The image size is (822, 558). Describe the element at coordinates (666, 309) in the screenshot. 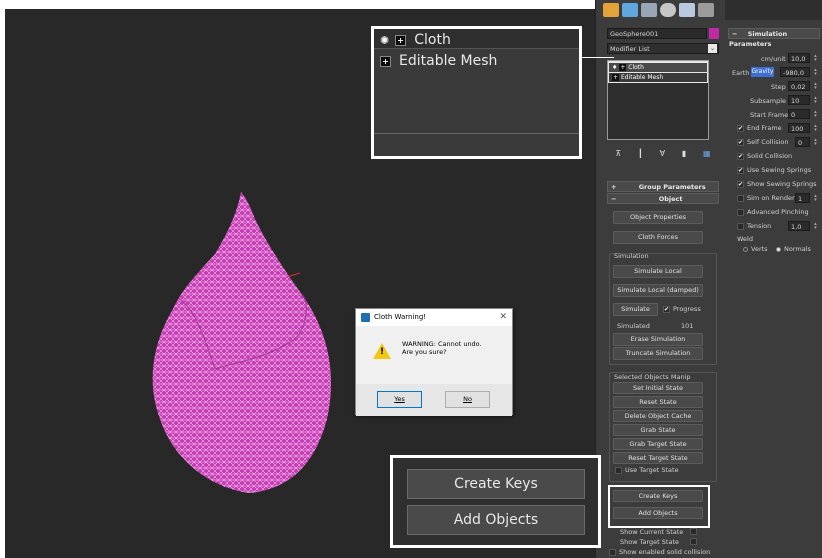

I see `progress-checkbox: ✔` at that location.